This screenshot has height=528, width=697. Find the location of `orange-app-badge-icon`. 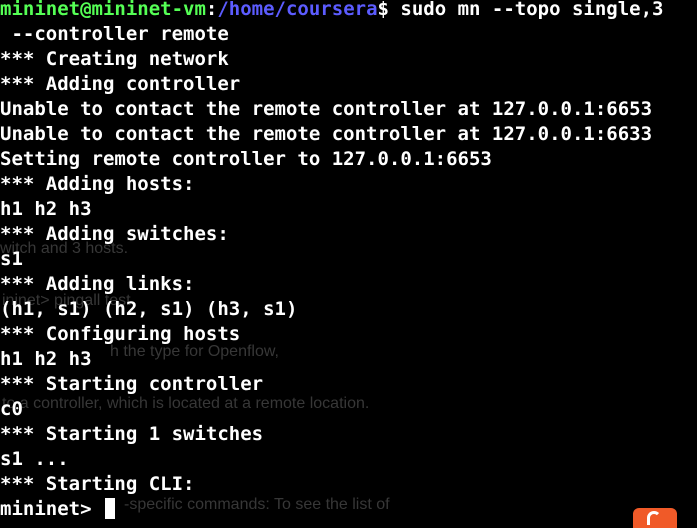

orange-app-badge-icon is located at coordinates (655, 518).